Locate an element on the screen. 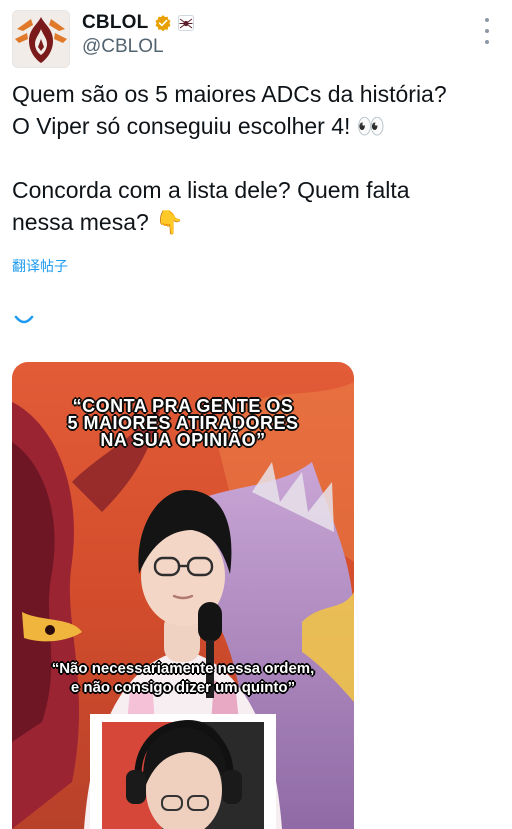 This screenshot has width=512, height=829. account-handle: @CBLOL is located at coordinates (123, 47).